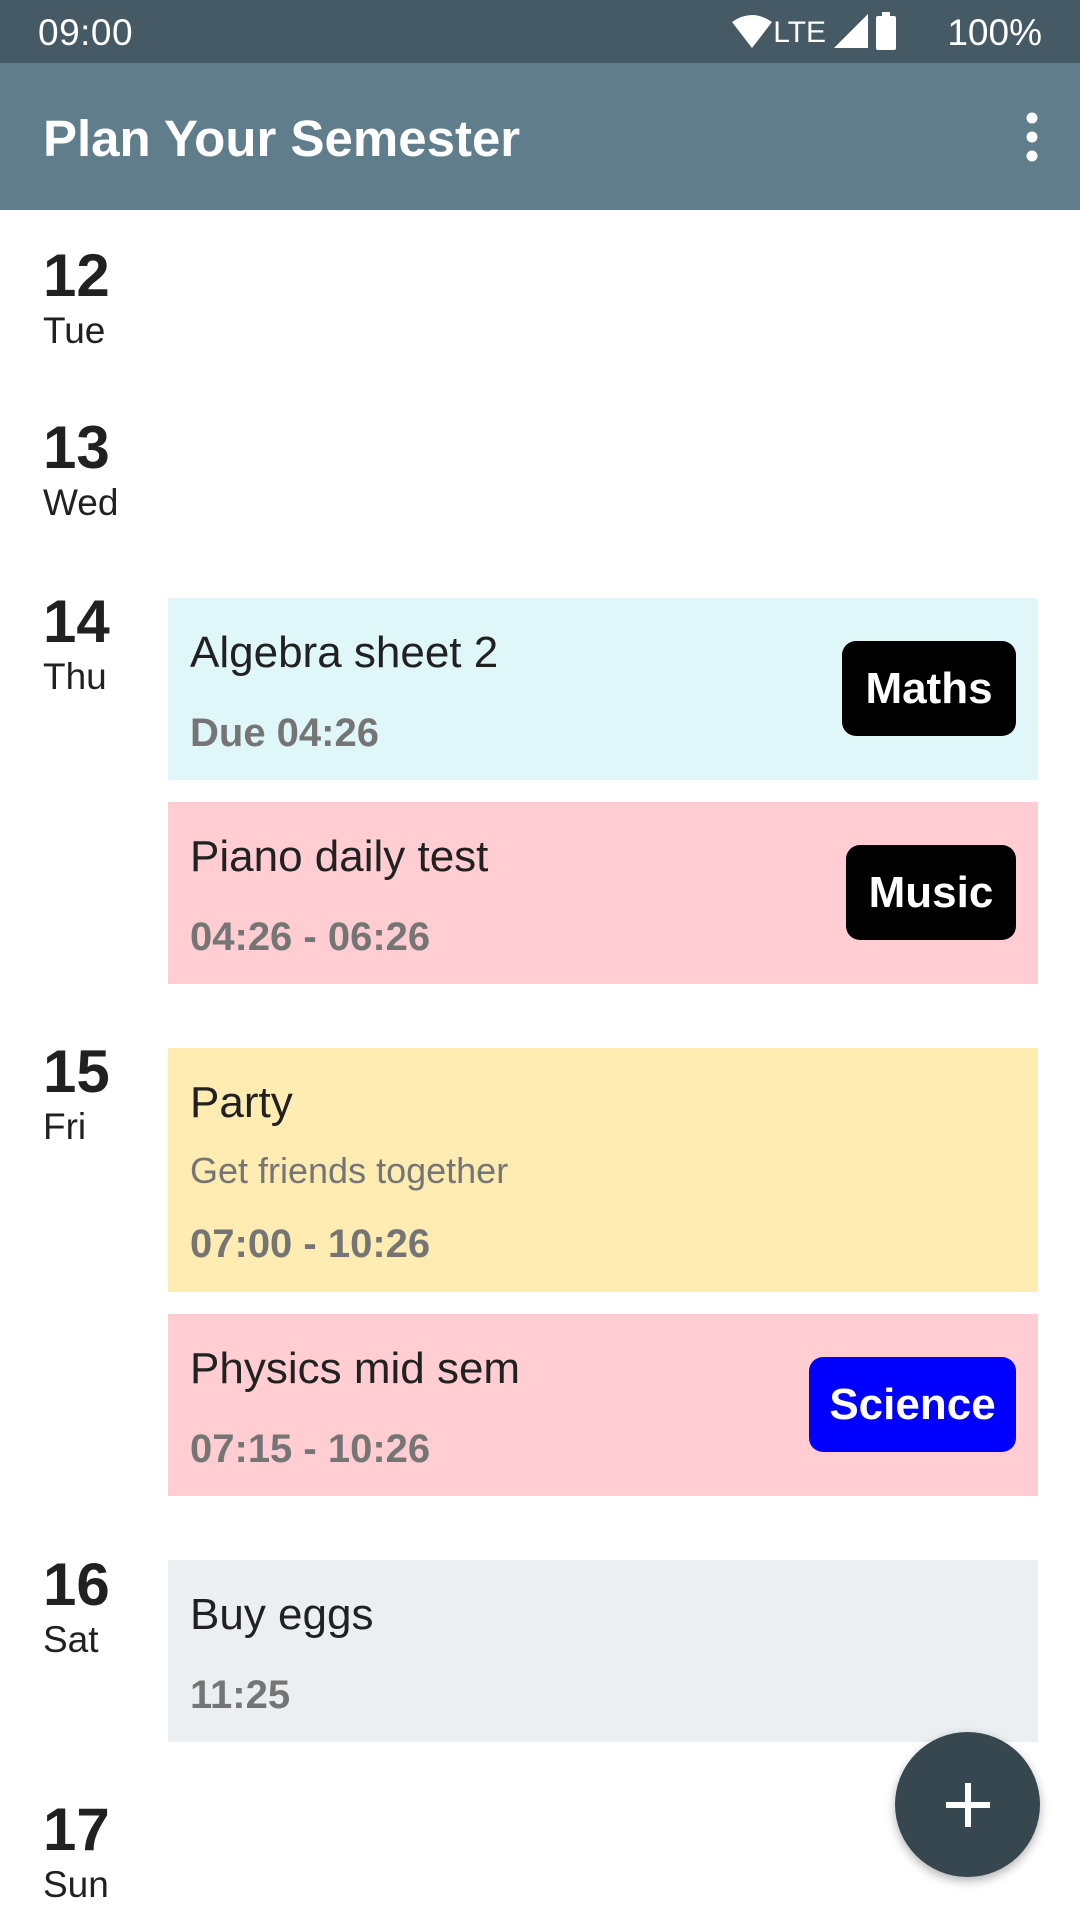  Describe the element at coordinates (76, 1071) in the screenshot. I see `day-number: 15` at that location.